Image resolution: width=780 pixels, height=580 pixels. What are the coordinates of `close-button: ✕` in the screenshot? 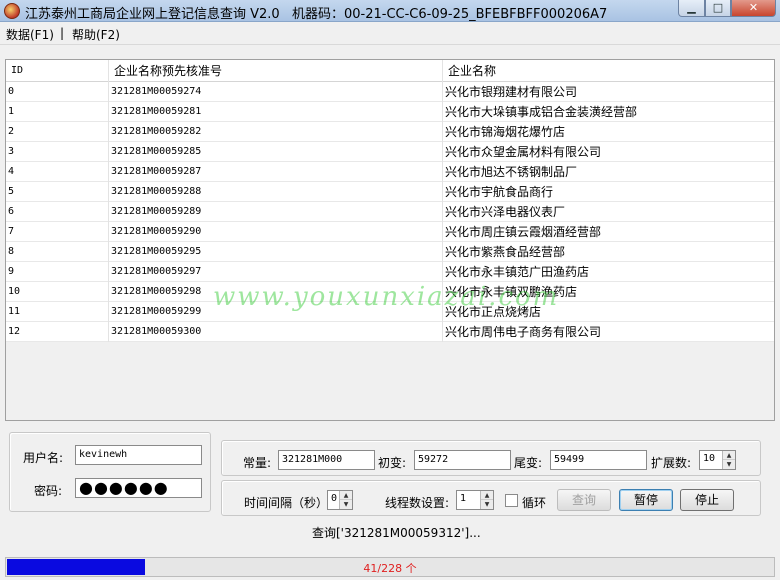 It's located at (753, 8).